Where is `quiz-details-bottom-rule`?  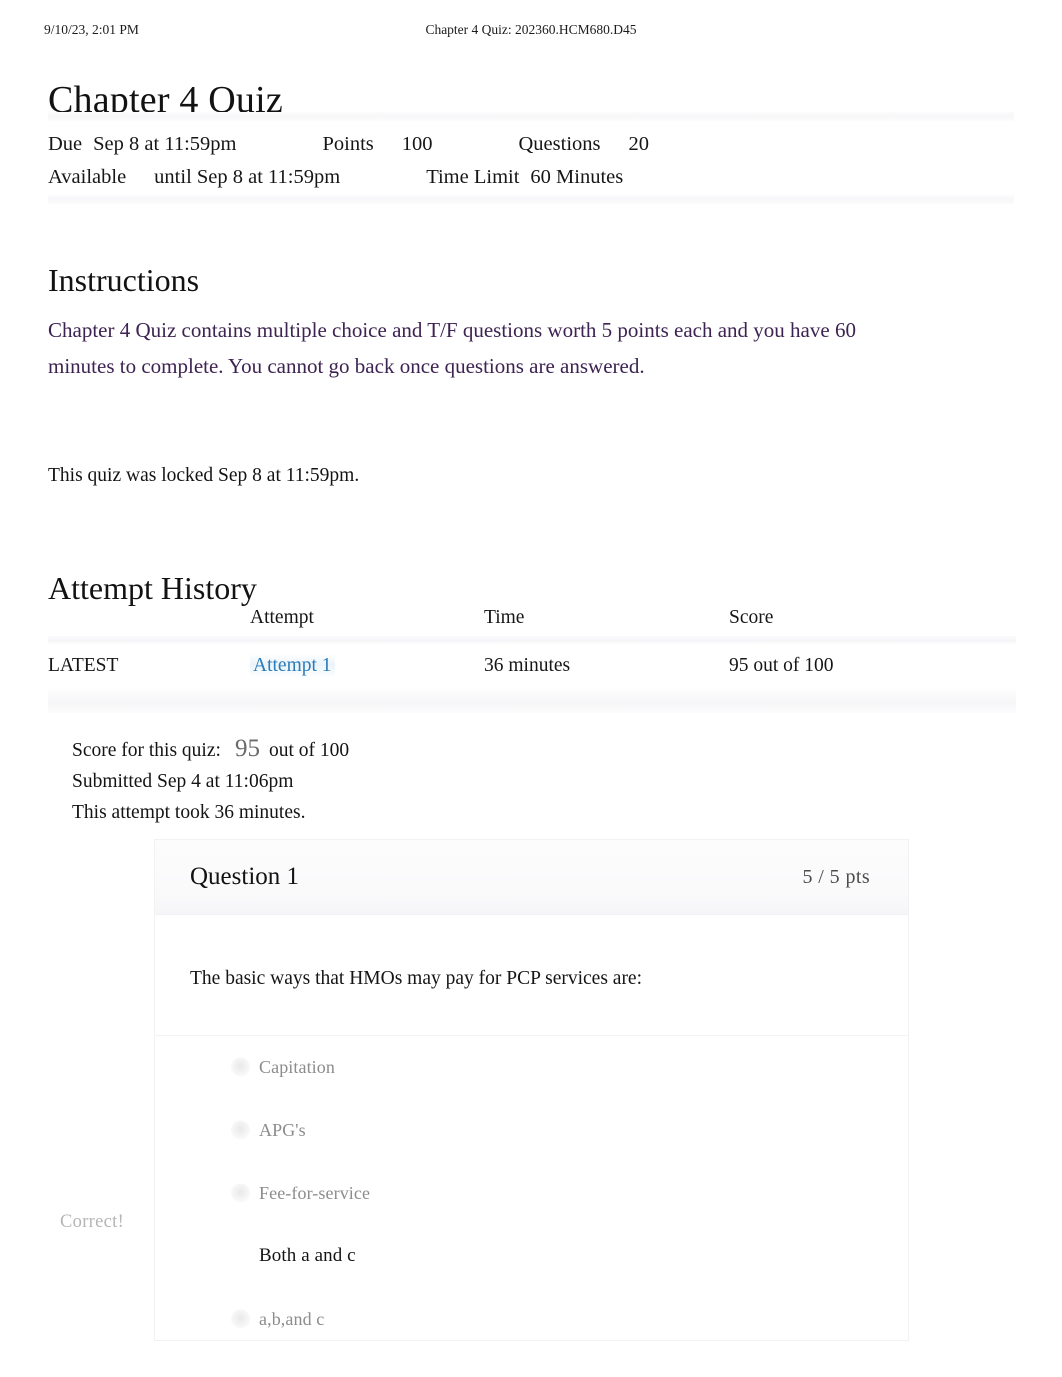
quiz-details-bottom-rule is located at coordinates (531, 199).